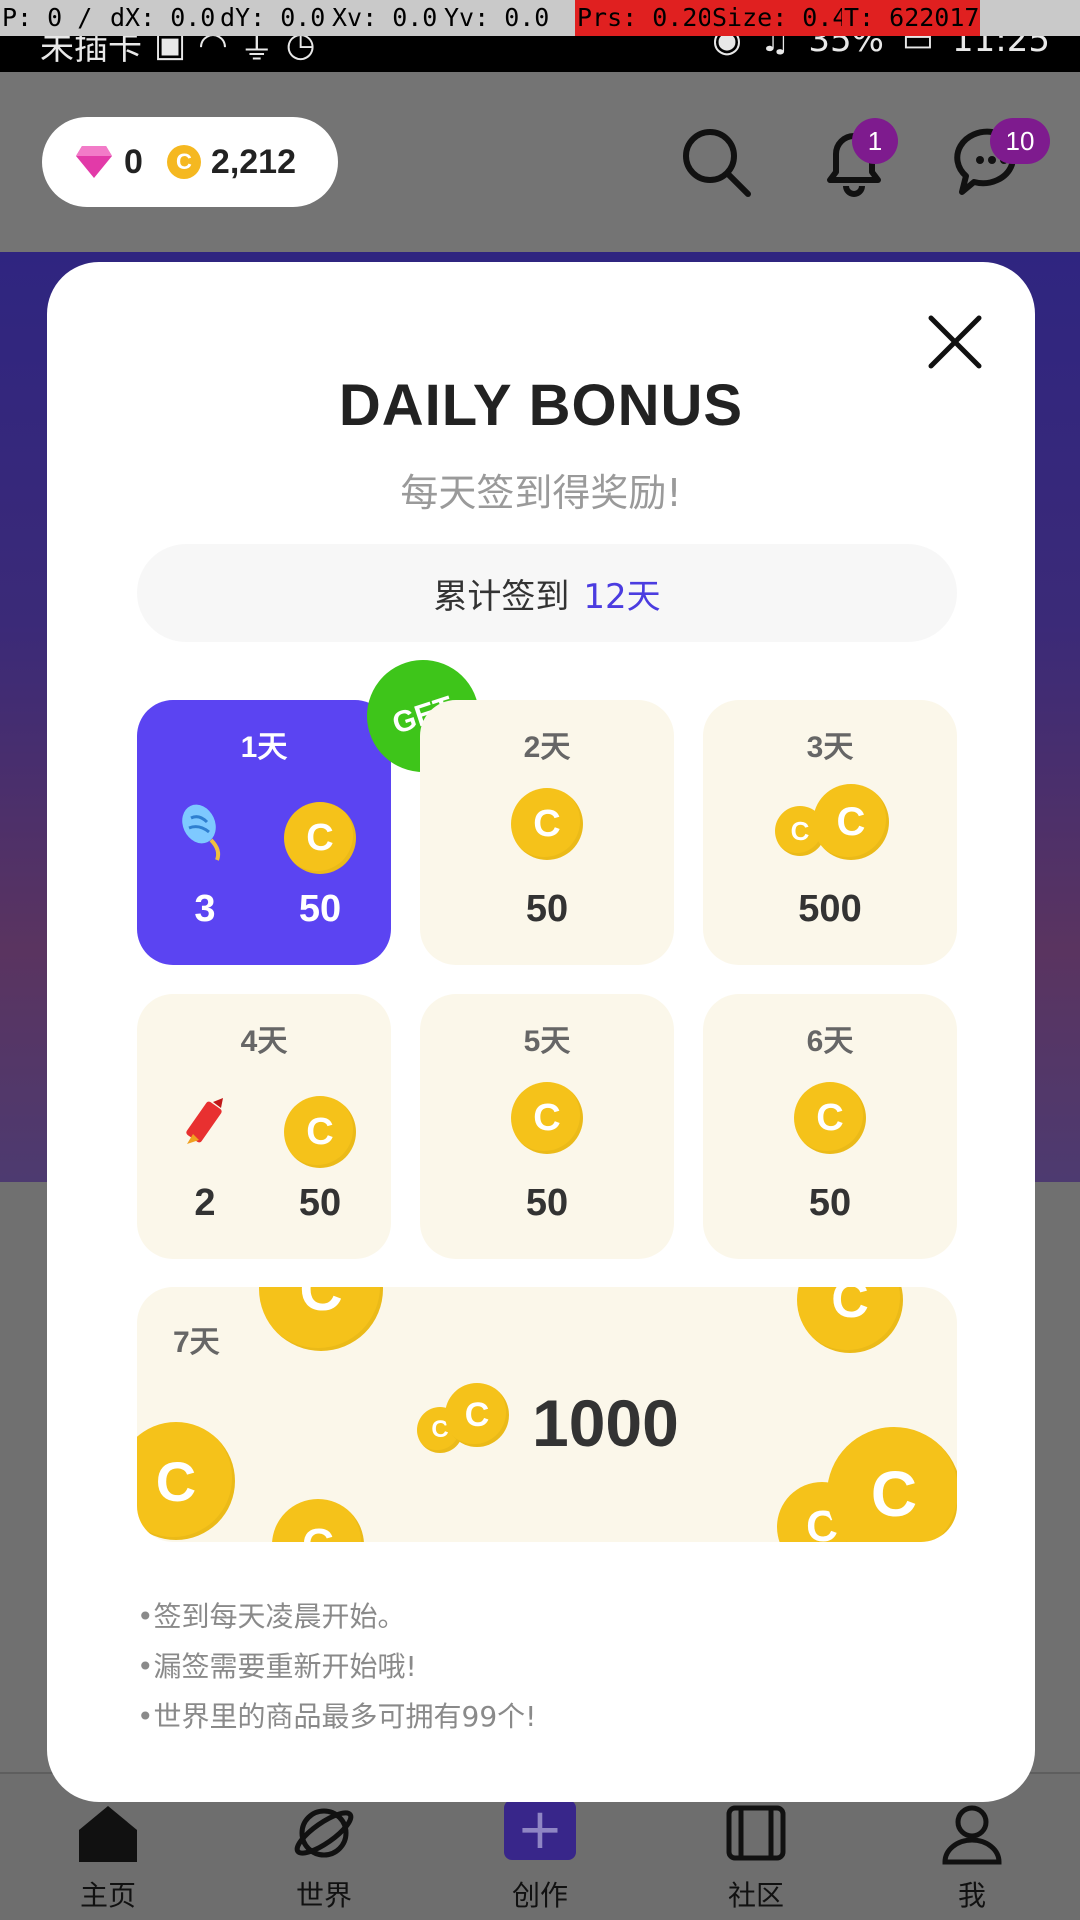 This screenshot has height=1920, width=1080. I want to click on debug-dx: dX: 0.0, so click(163, 17).